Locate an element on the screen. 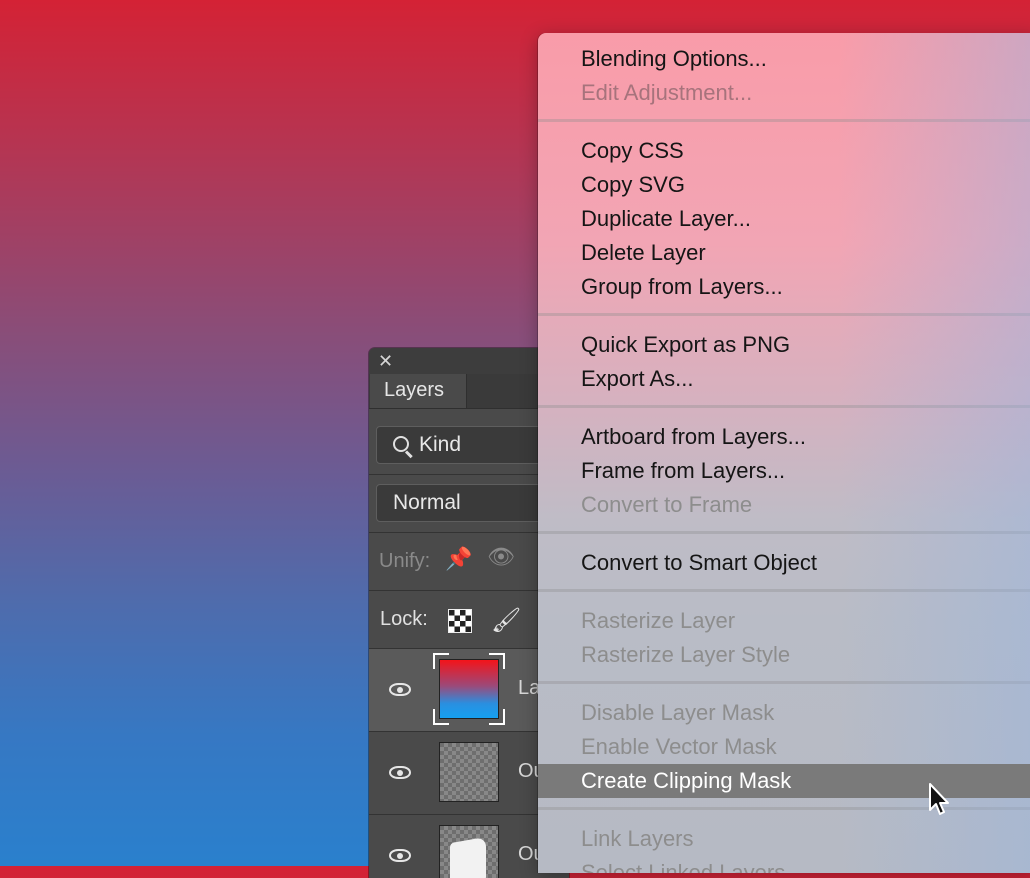 This screenshot has height=878, width=1030. lock-image-pixels-brush-icon: 🖌 is located at coordinates (506, 620).